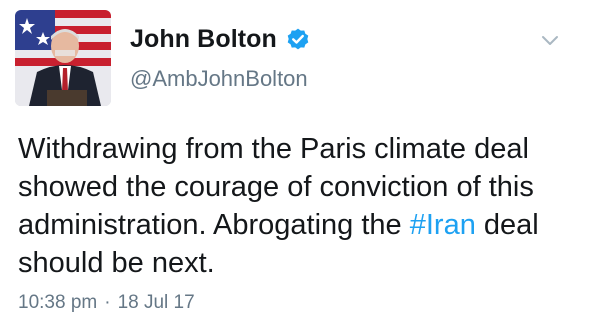 The width and height of the screenshot is (600, 333). Describe the element at coordinates (203, 39) in the screenshot. I see `display-name: John Bolton` at that location.